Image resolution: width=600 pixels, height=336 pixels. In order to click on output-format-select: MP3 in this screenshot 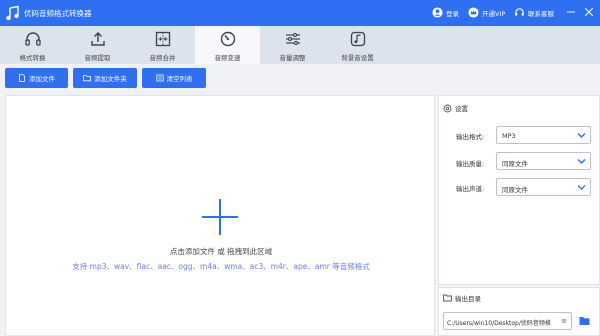, I will do `click(543, 135)`.